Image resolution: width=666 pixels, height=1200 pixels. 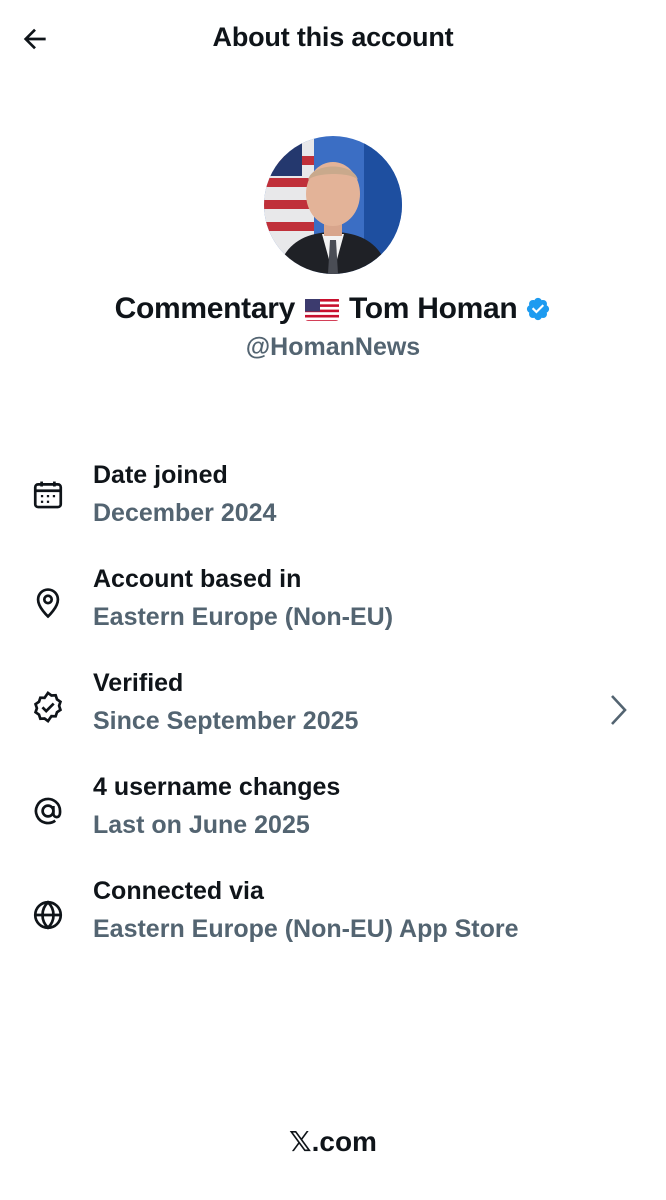 I want to click on x-dot-com-link: 𝕏.com, so click(x=333, y=1141).